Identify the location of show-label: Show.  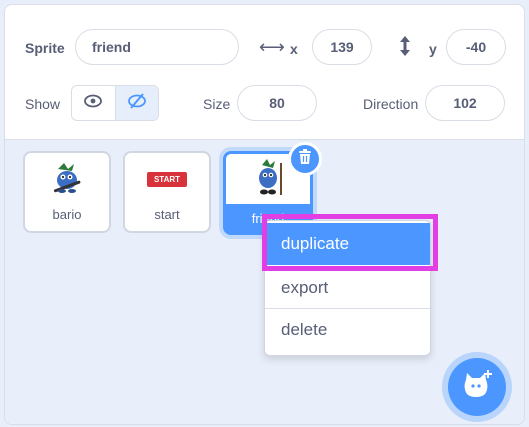
(43, 104).